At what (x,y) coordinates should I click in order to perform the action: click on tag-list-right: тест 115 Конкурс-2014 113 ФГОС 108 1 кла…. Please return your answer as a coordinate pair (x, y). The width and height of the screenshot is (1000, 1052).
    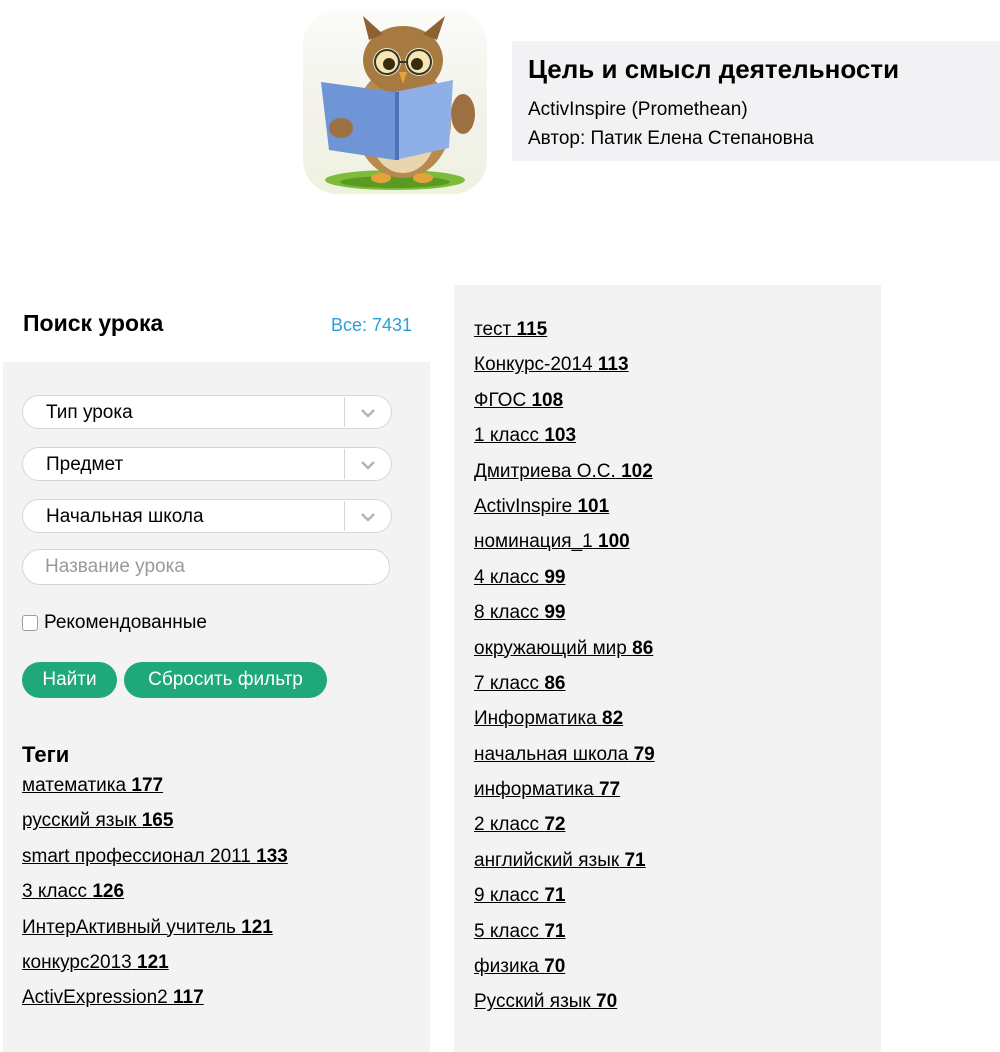
    Looking at the image, I should click on (564, 674).